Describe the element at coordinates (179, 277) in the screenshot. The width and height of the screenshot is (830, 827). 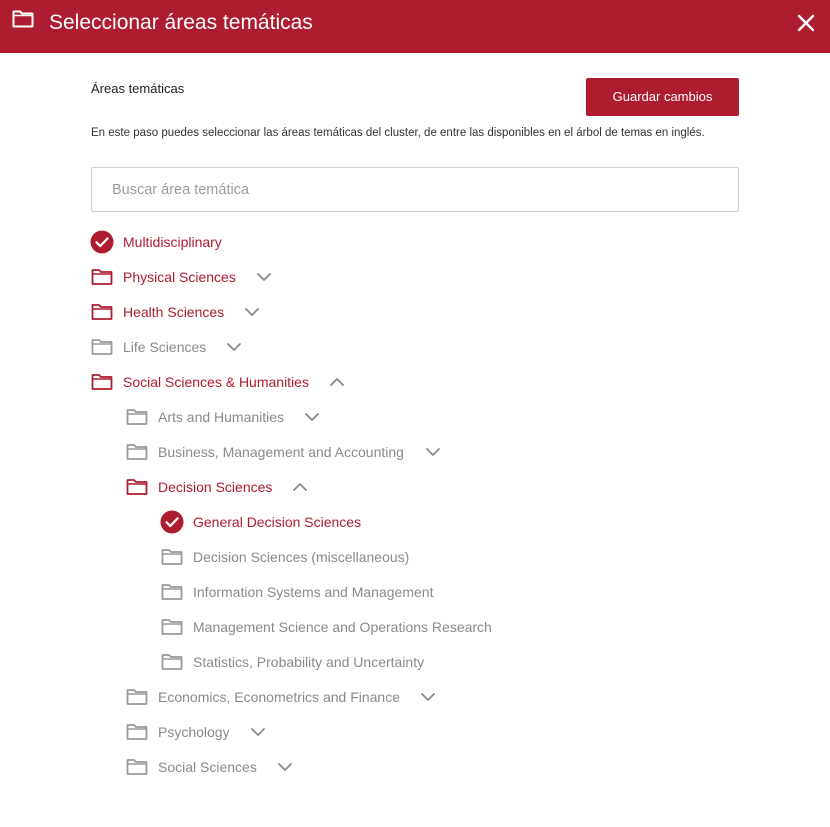
I see `tree-item-label: Physical Sciences` at that location.